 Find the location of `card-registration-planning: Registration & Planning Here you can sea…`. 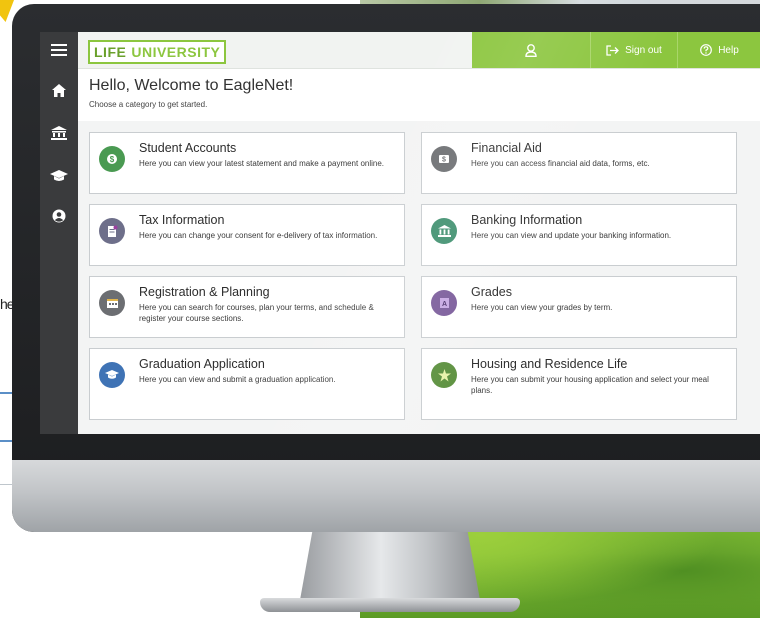

card-registration-planning: Registration & Planning Here you can sea… is located at coordinates (247, 307).